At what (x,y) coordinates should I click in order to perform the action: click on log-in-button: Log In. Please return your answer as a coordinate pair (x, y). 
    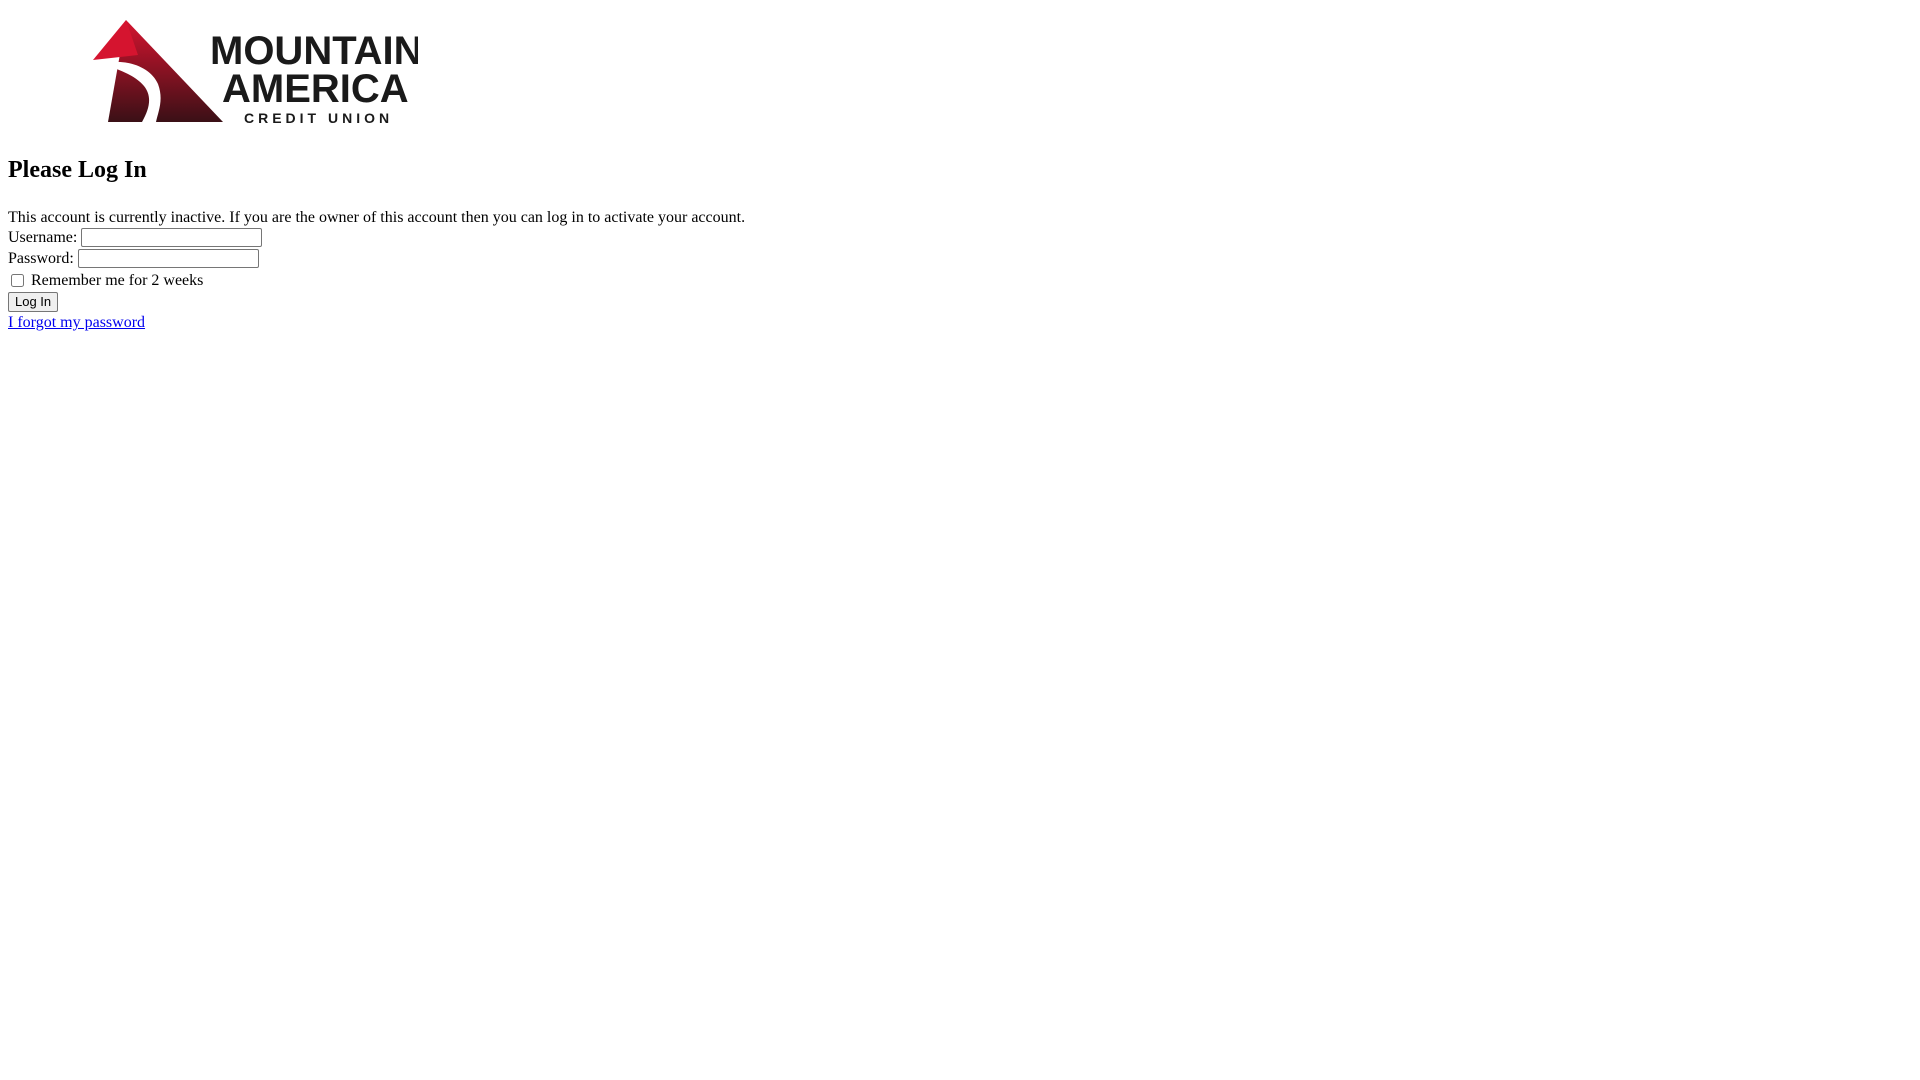
    Looking at the image, I should click on (33, 302).